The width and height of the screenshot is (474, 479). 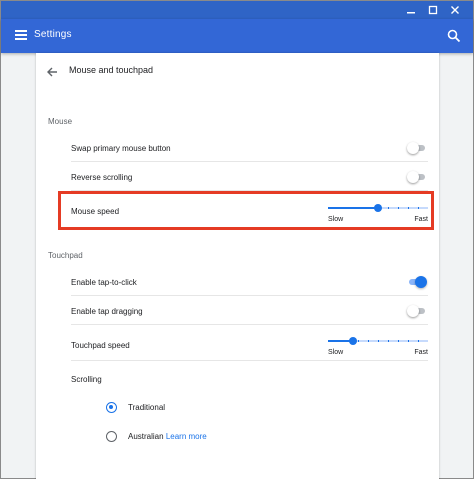 I want to click on reverse-scrolling-toggle, so click(x=417, y=177).